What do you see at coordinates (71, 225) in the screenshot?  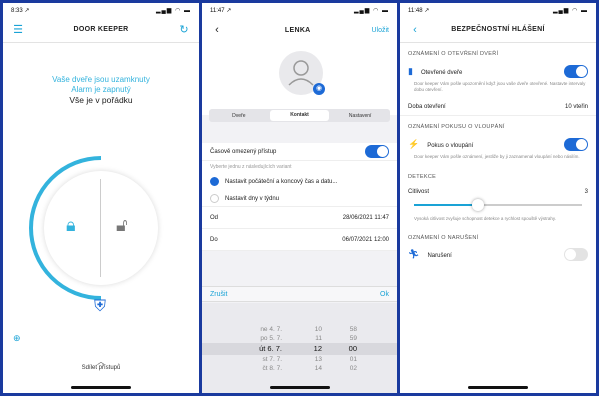 I see `lock-icon: 🔒︎` at bounding box center [71, 225].